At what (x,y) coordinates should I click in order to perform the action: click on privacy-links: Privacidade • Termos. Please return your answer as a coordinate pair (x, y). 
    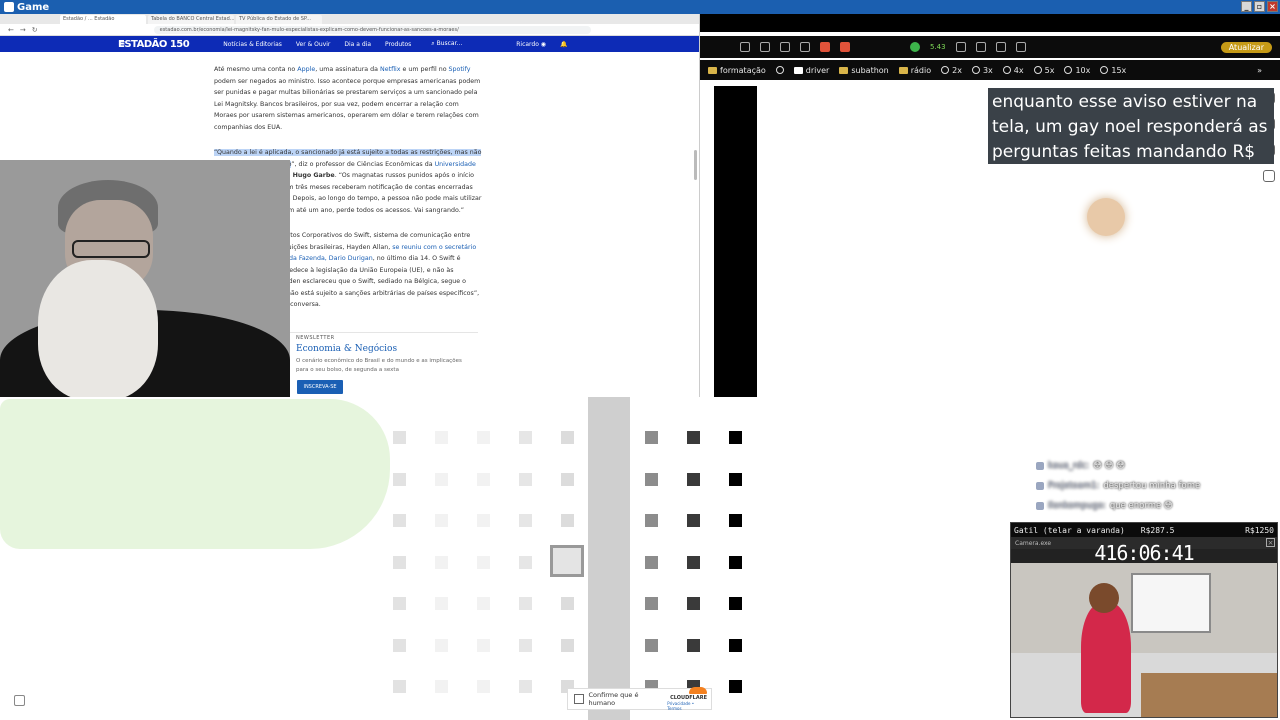
    Looking at the image, I should click on (687, 706).